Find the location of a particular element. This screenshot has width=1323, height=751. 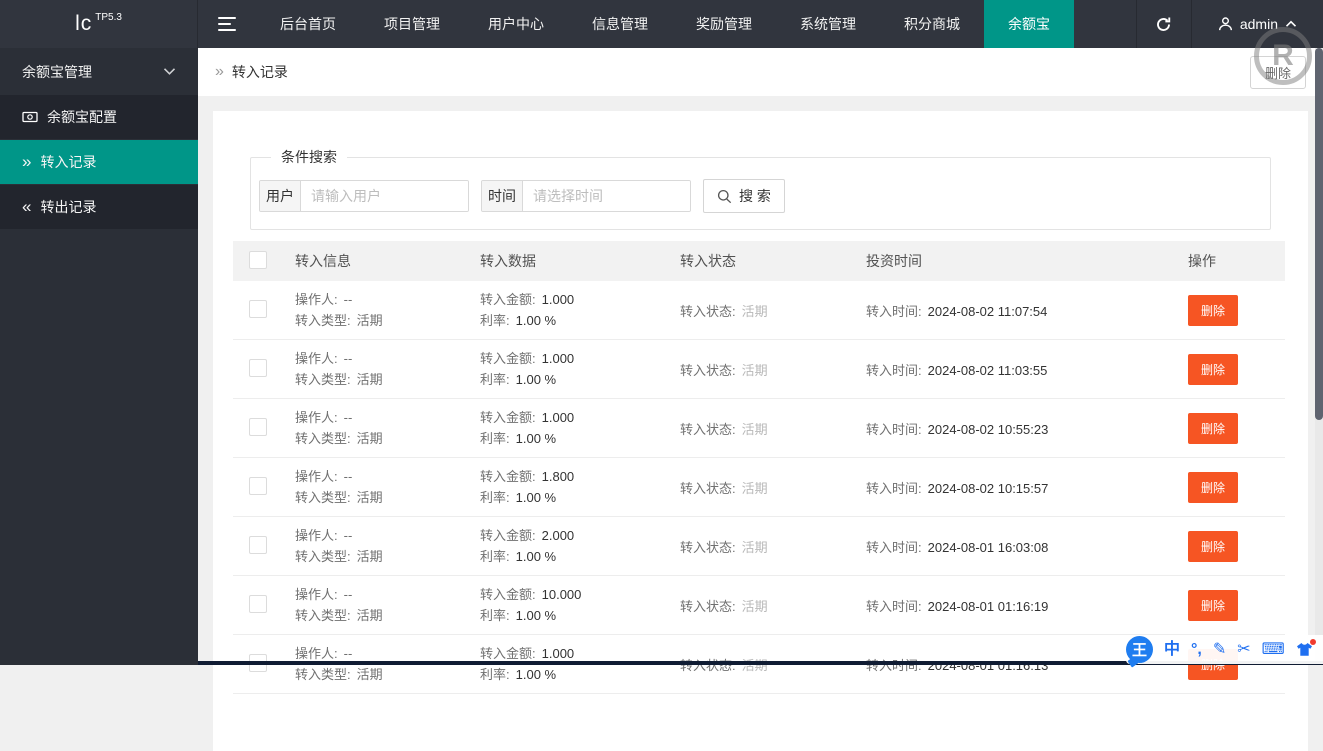

page-scrollbar is located at coordinates (1319, 356).